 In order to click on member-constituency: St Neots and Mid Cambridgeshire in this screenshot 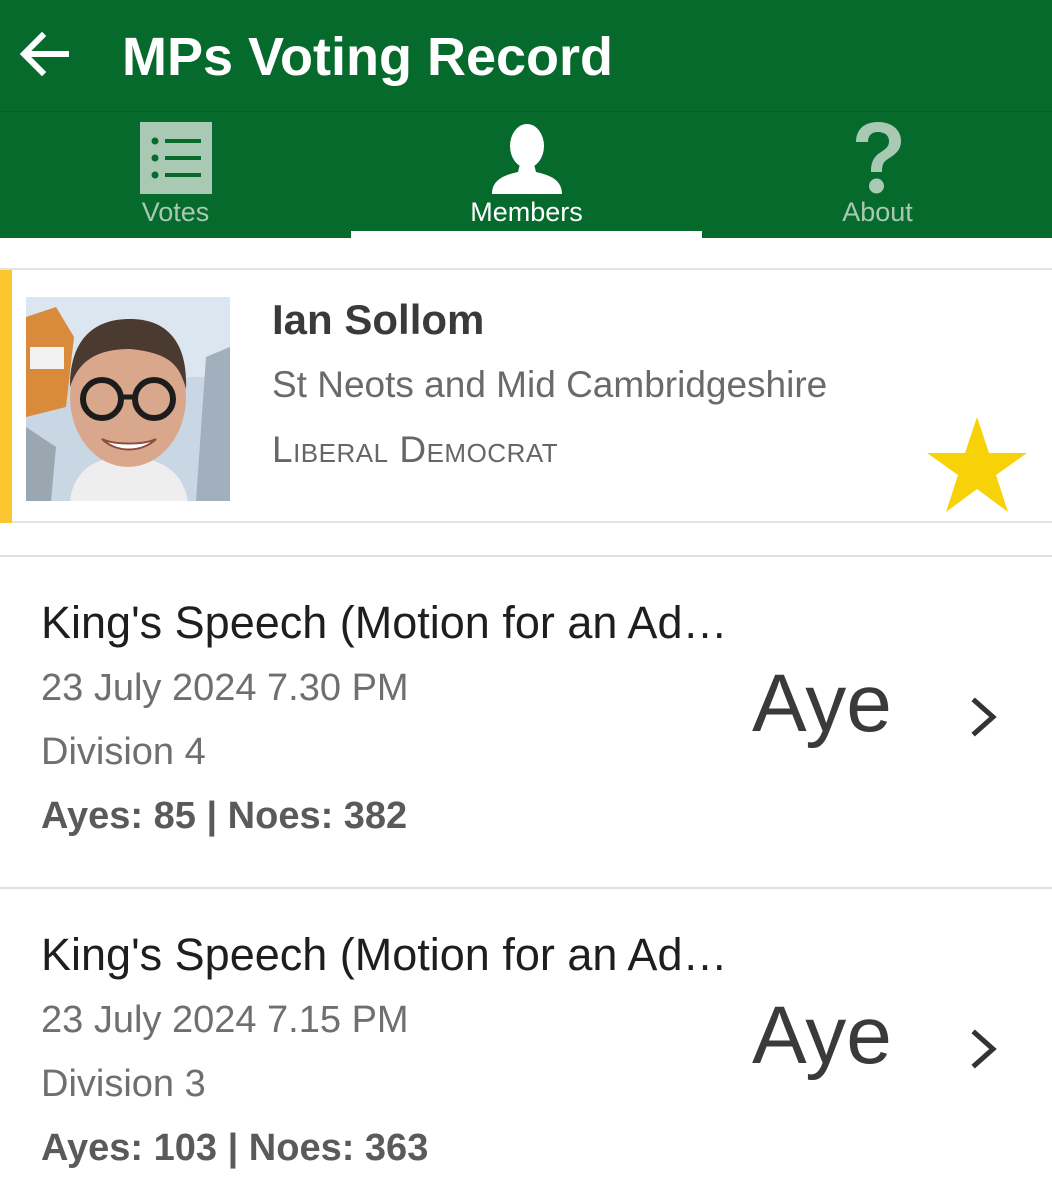, I will do `click(550, 384)`.